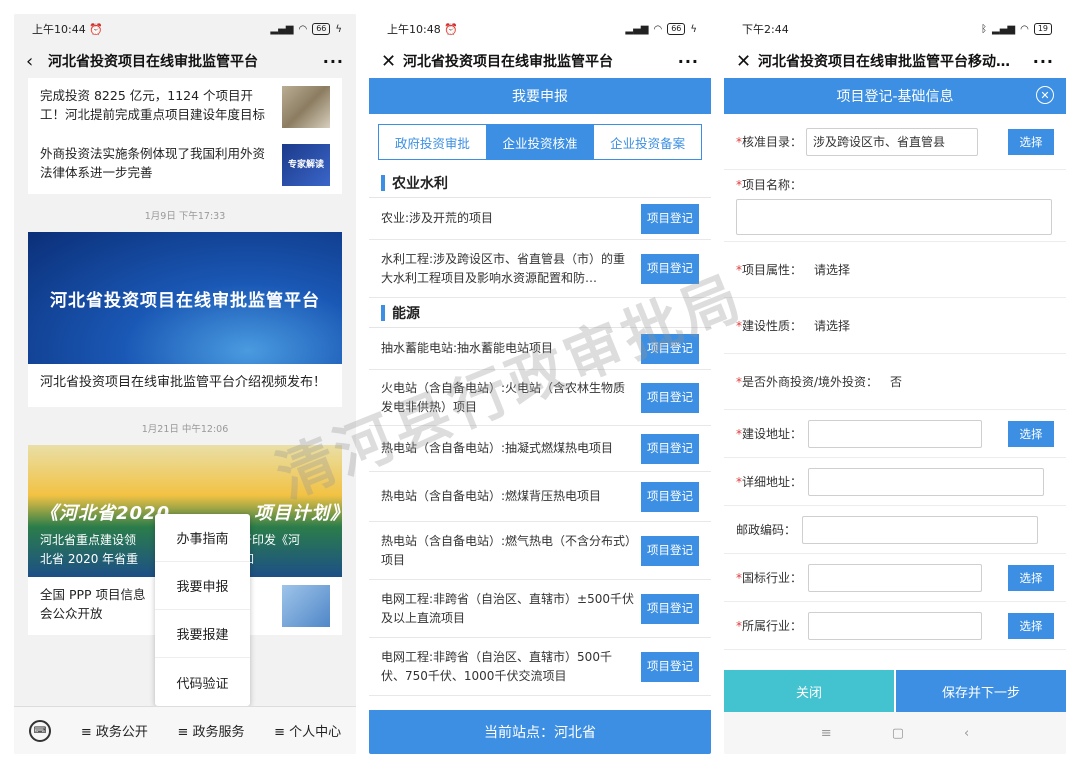 The height and width of the screenshot is (768, 1080). I want to click on popup-item-apply: 我要申报, so click(202, 586).